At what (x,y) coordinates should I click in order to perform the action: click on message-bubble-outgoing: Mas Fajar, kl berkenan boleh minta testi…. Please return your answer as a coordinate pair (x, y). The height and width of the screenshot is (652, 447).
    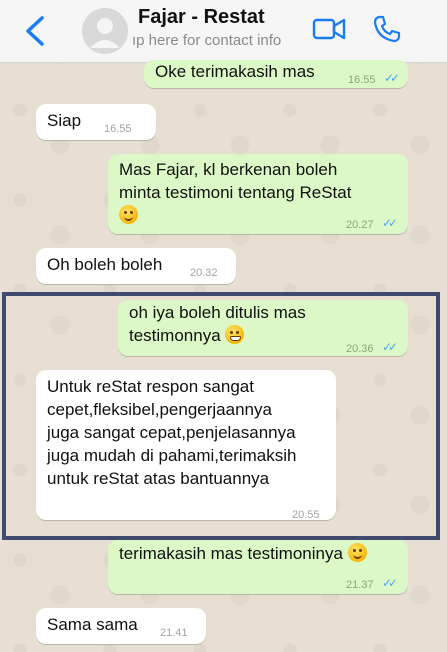
    Looking at the image, I should click on (258, 194).